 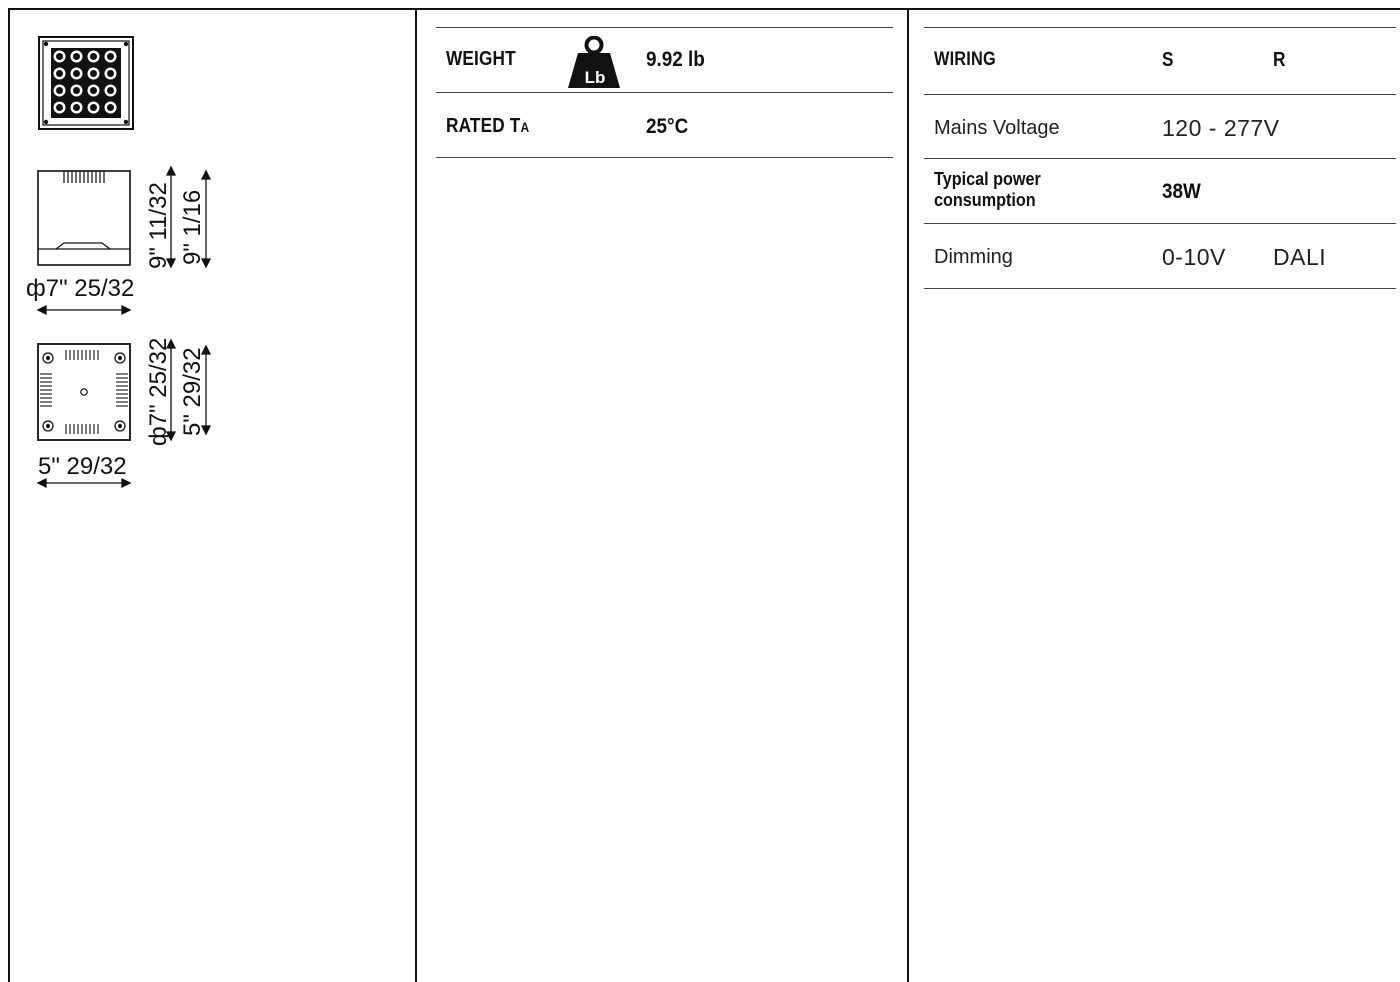 What do you see at coordinates (86, 83) in the screenshot?
I see `top-view-drawing` at bounding box center [86, 83].